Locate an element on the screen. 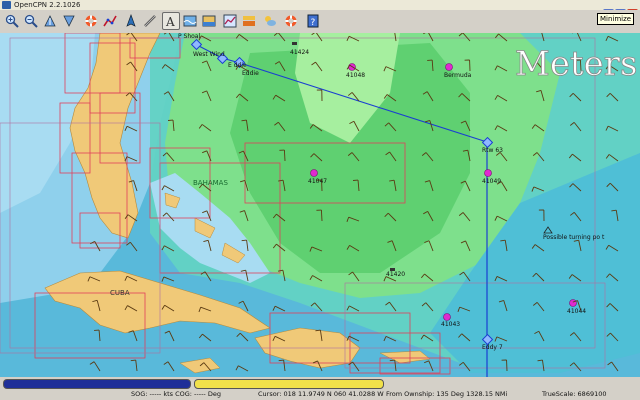  layers-icon is located at coordinates (249, 21).